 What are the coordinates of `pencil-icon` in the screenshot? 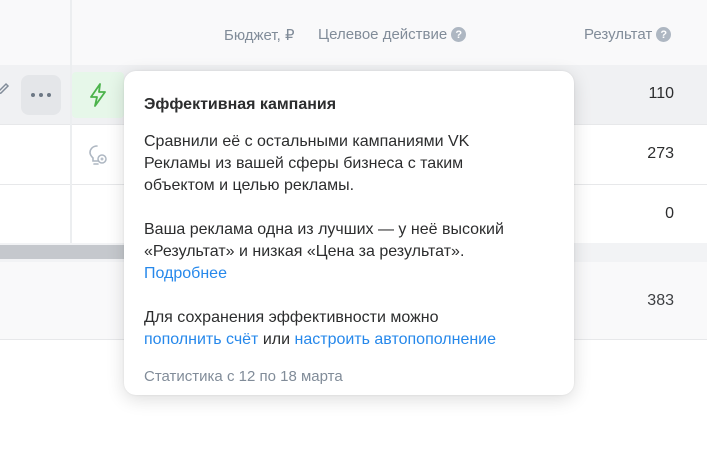 It's located at (5, 89).